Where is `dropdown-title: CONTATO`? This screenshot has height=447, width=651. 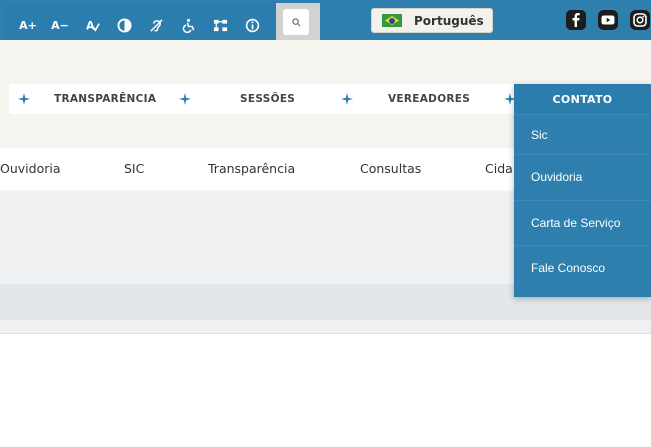 dropdown-title: CONTATO is located at coordinates (582, 99).